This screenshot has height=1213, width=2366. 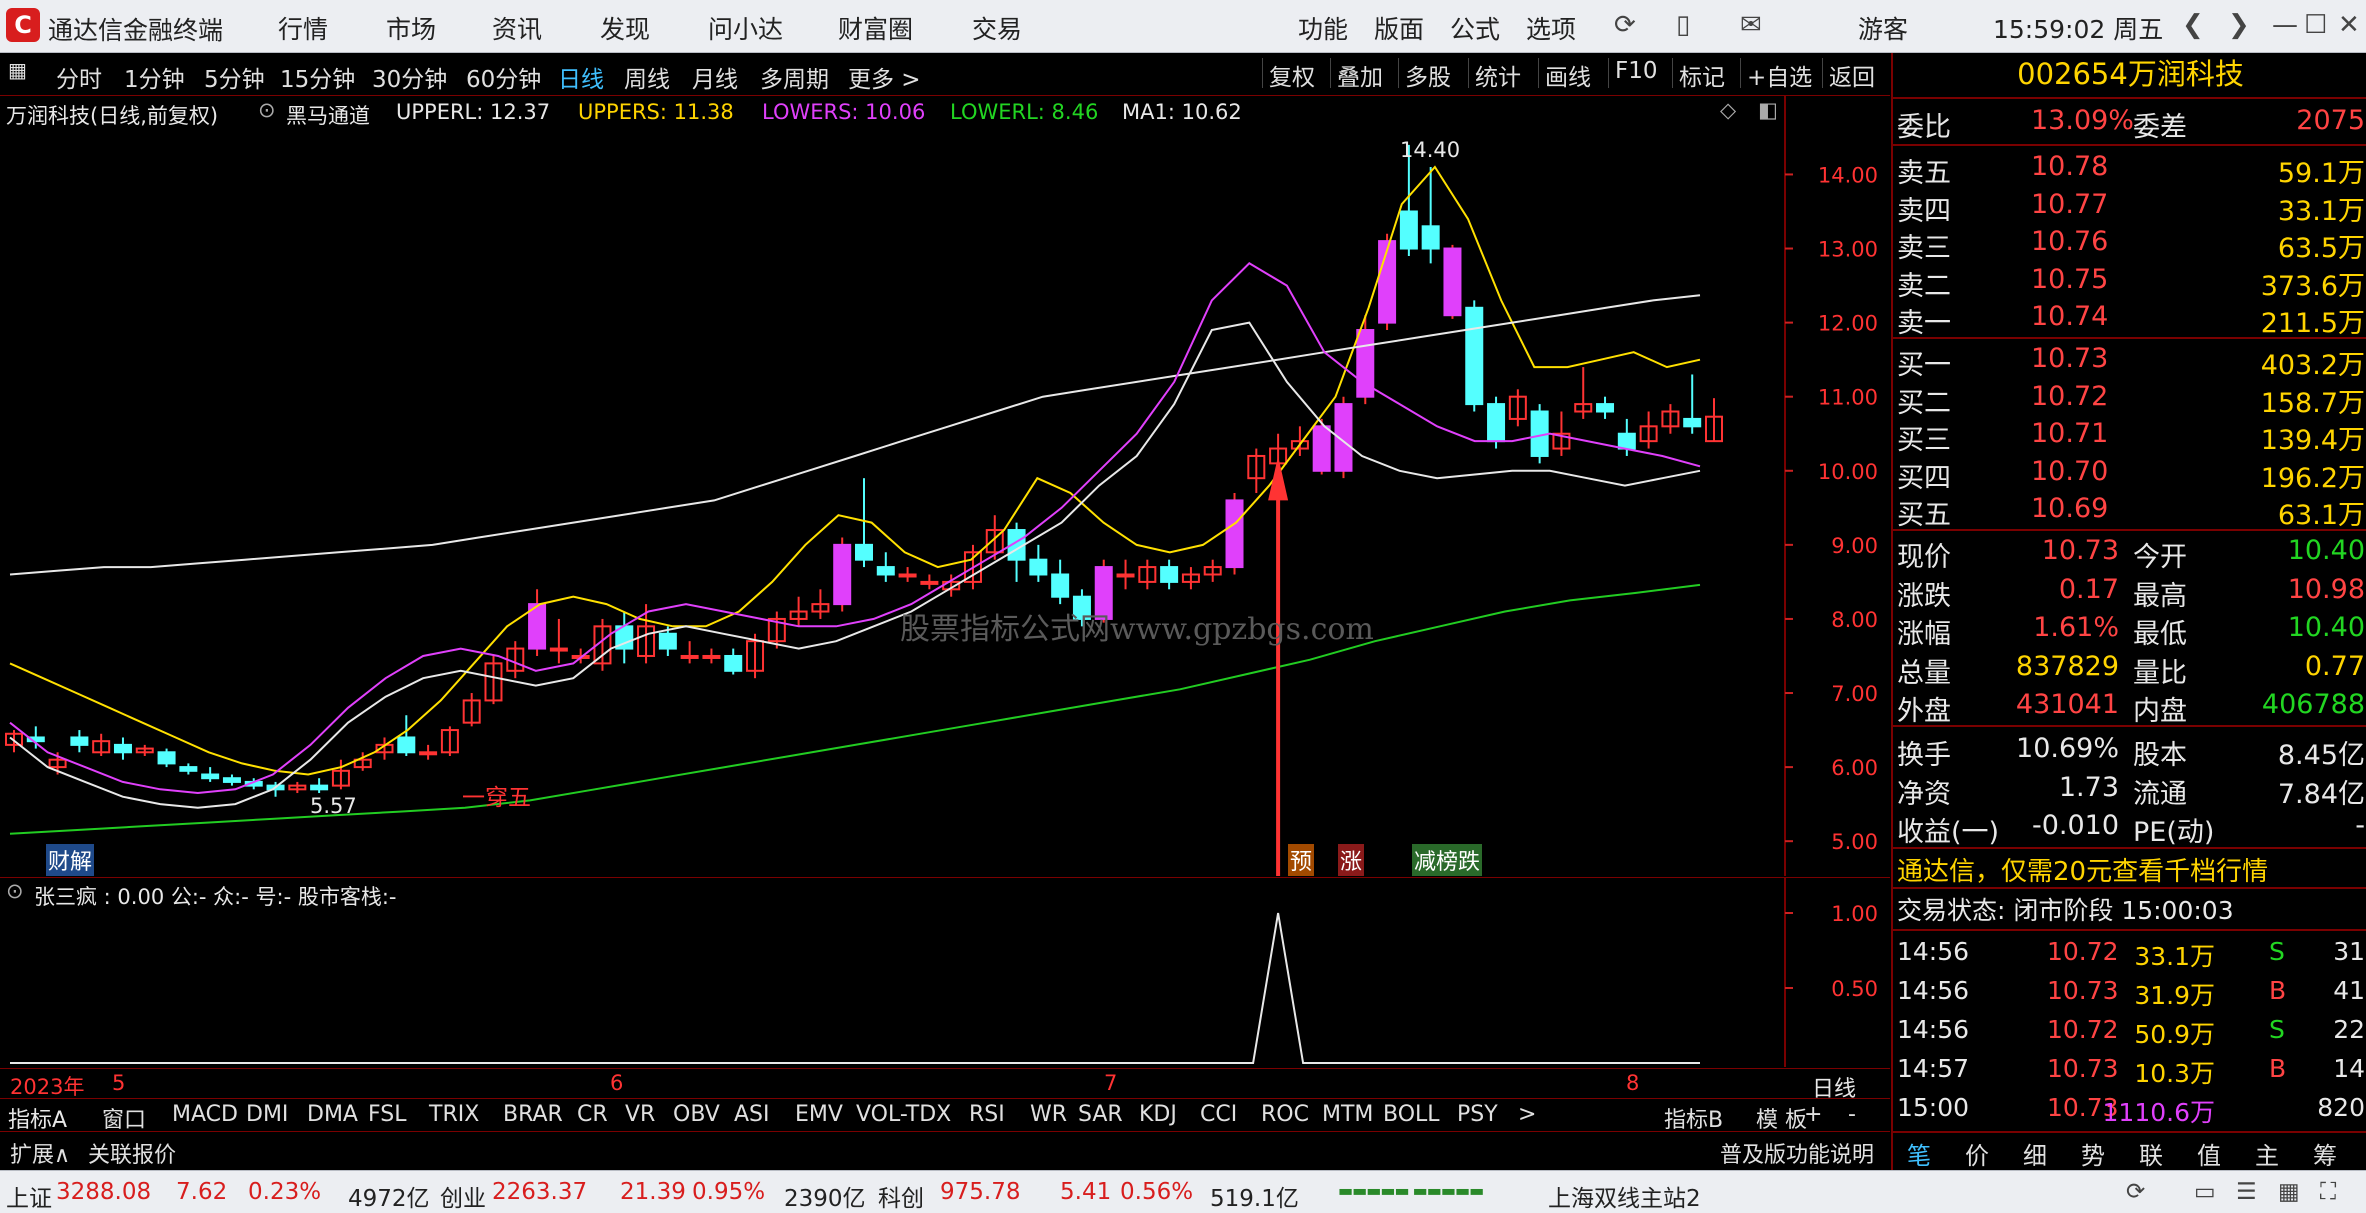 I want to click on btn-biaoji: 标记, so click(x=1701, y=74).